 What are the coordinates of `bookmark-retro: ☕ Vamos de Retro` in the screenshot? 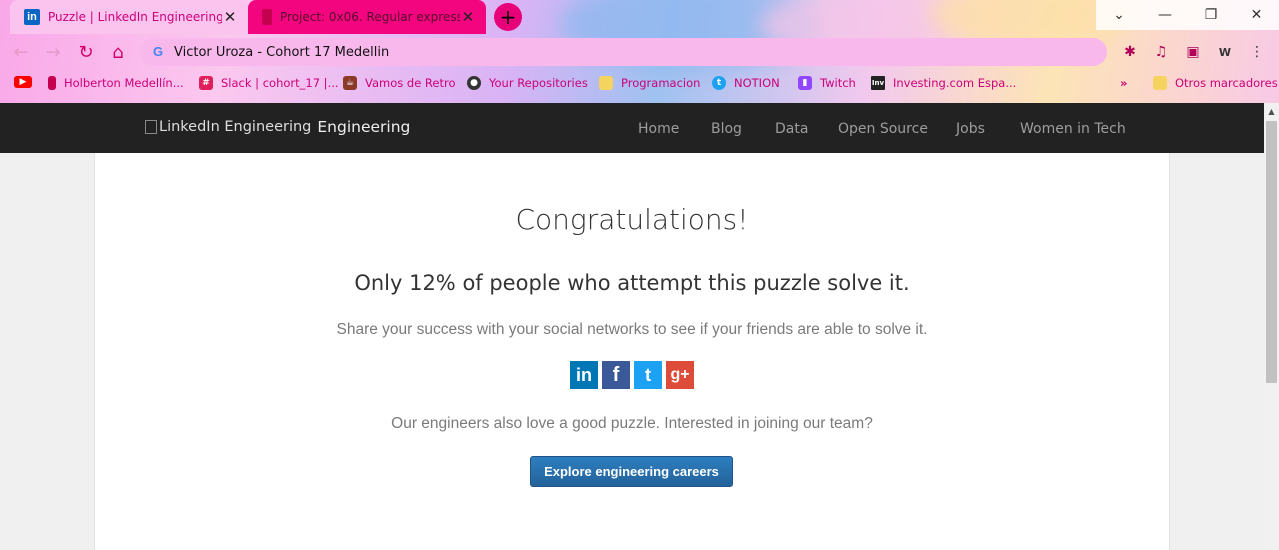 It's located at (399, 83).